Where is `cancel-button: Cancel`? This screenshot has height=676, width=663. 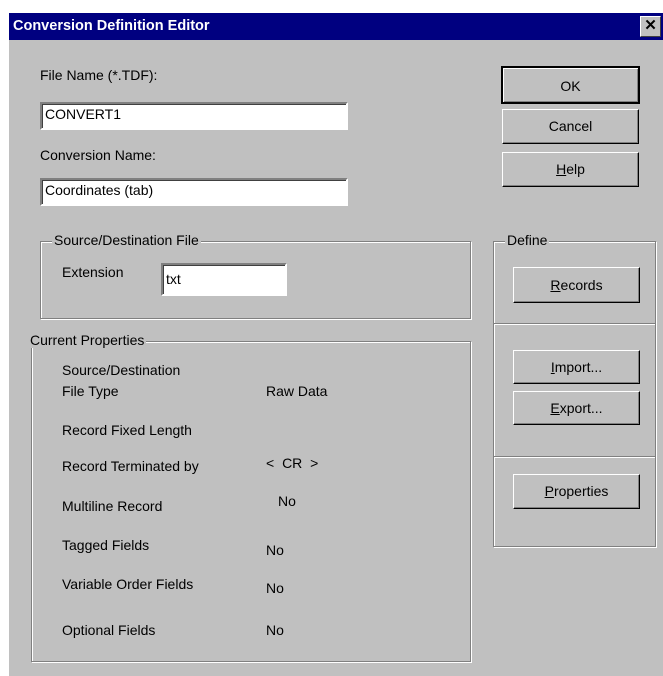 cancel-button: Cancel is located at coordinates (570, 126).